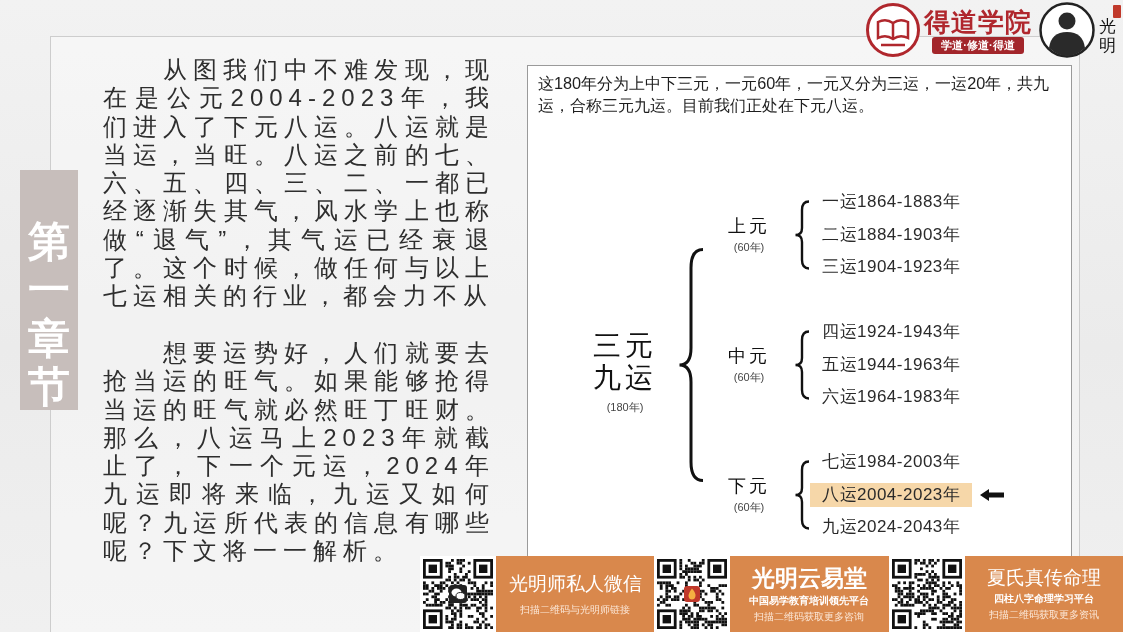 The height and width of the screenshot is (632, 1123). Describe the element at coordinates (891, 364) in the screenshot. I see `period-label: 五运1944-1963年` at that location.